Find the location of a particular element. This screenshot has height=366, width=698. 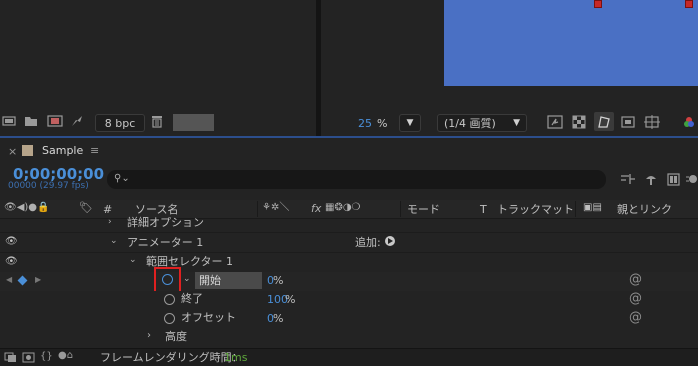

play-icon is located at coordinates (390, 241).